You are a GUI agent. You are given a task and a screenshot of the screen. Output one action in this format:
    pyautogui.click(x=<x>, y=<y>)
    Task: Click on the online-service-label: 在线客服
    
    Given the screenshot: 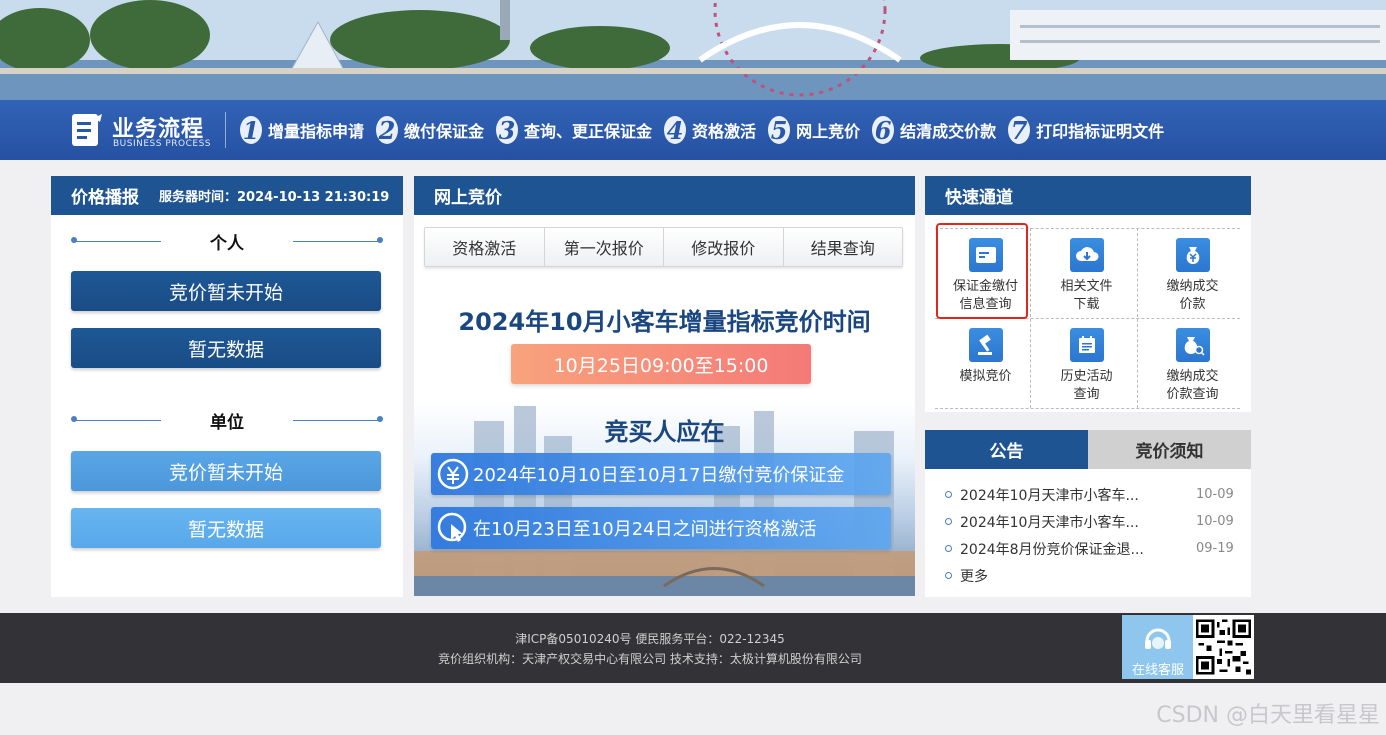 What is the action you would take?
    pyautogui.click(x=1157, y=670)
    